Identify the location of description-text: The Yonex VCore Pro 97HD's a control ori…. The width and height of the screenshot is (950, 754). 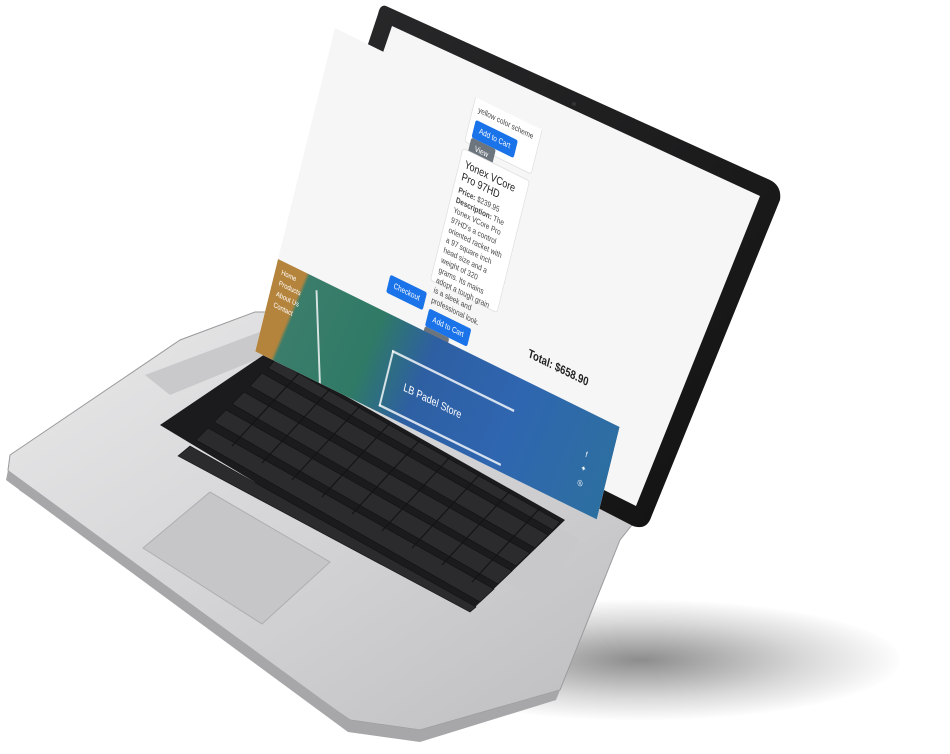
(467, 266).